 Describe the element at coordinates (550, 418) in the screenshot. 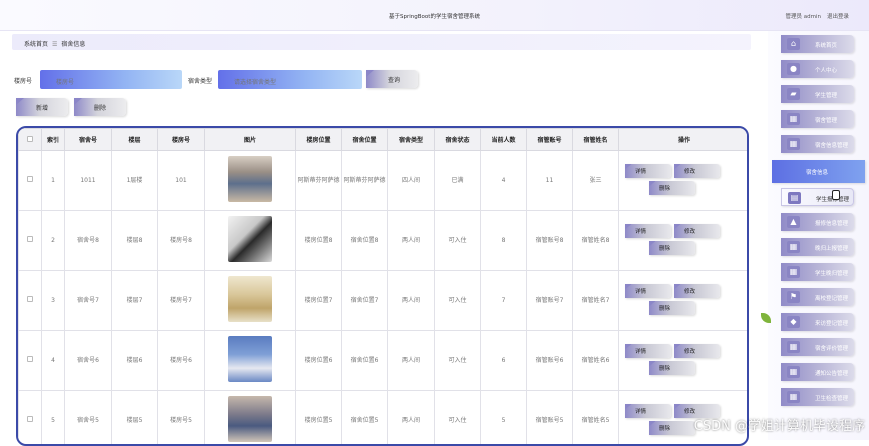

I see `cell-acct: 宿管账号5` at that location.